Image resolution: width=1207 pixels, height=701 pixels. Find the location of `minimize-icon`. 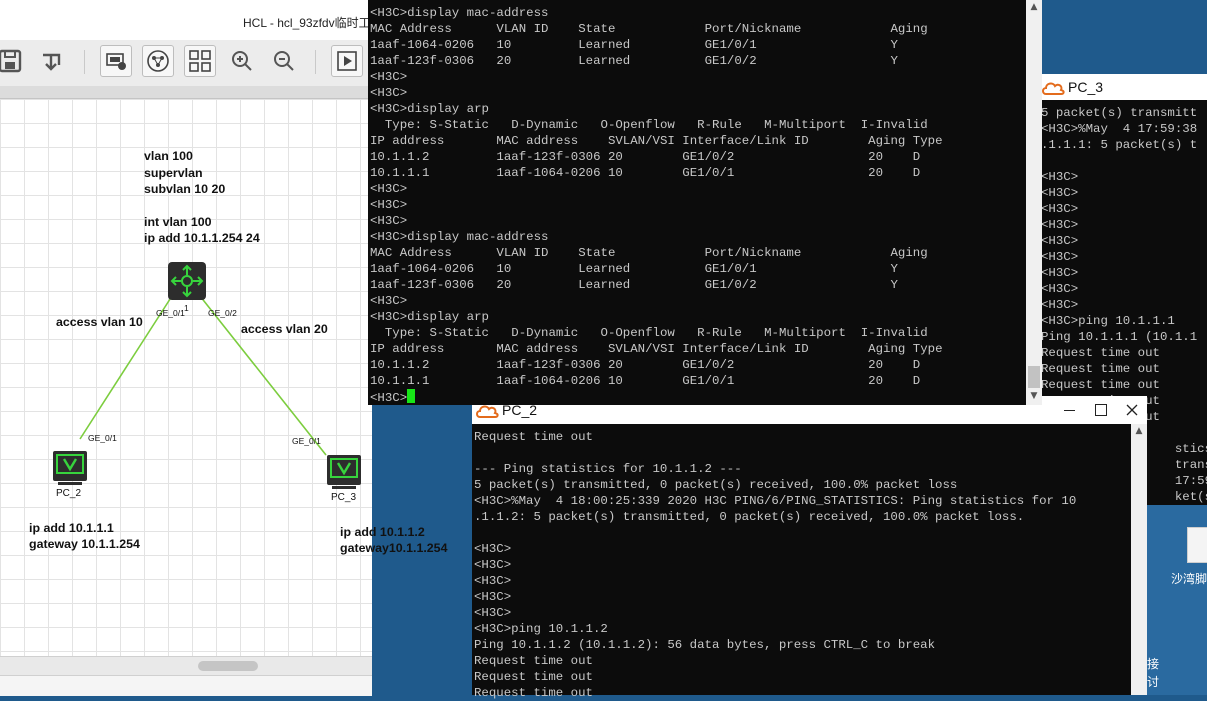

minimize-icon is located at coordinates (1069, 410).